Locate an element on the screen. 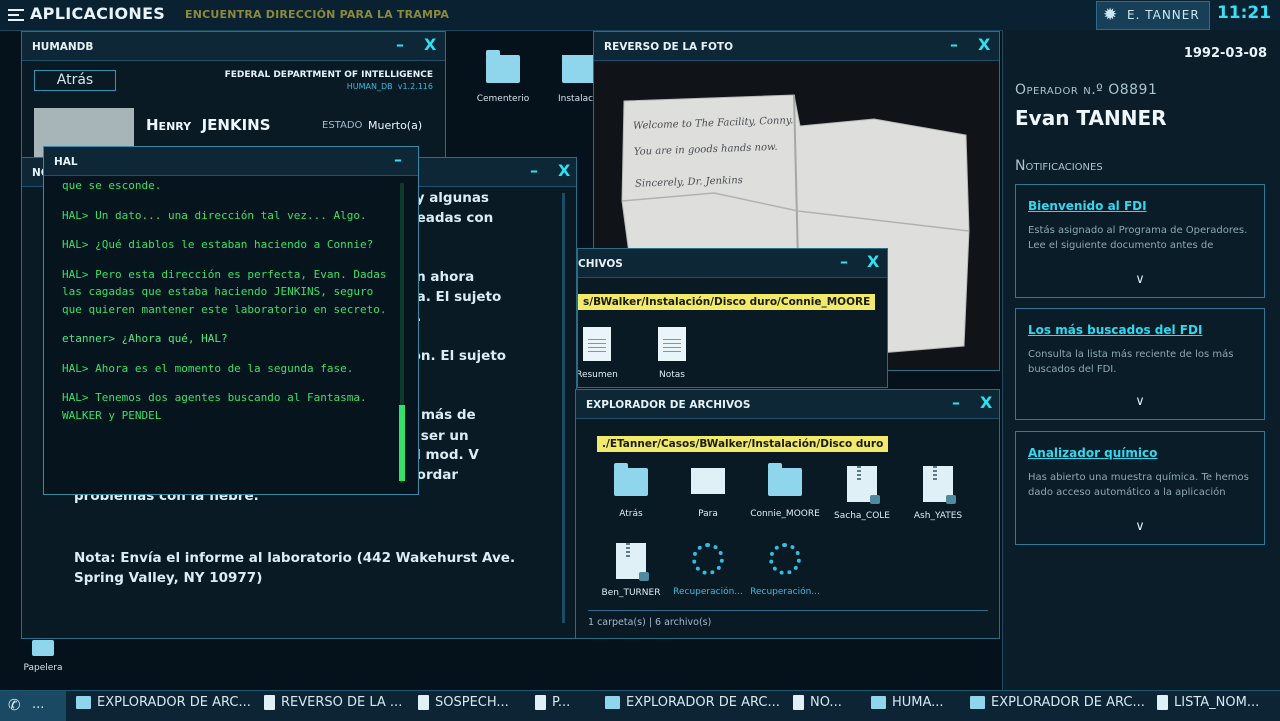 This screenshot has width=1280, height=721. notification-title: Bienvenido al FDI is located at coordinates (1140, 206).